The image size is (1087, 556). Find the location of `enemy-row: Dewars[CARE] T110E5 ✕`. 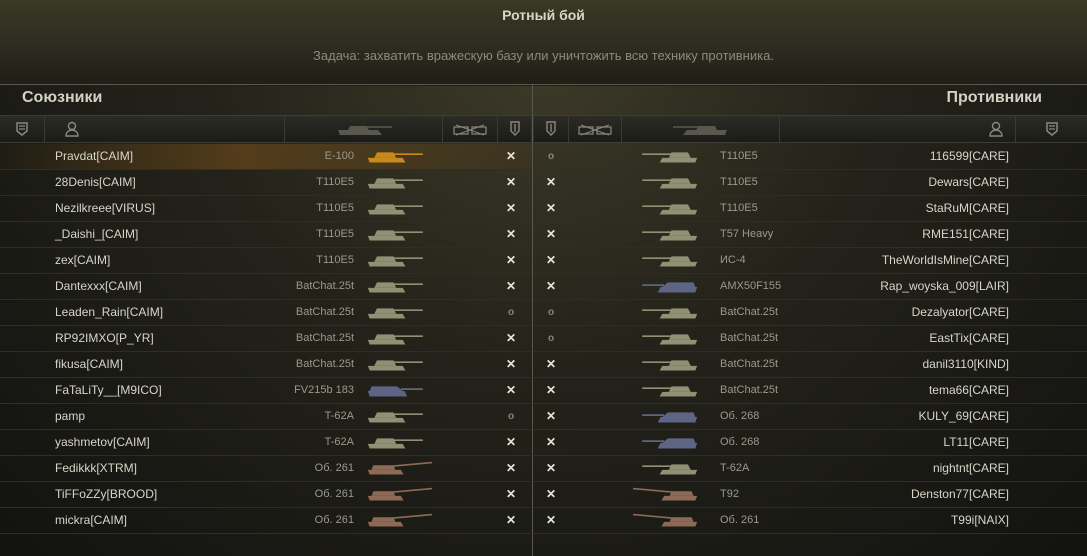

enemy-row: Dewars[CARE] T110E5 ✕ is located at coordinates (810, 183).